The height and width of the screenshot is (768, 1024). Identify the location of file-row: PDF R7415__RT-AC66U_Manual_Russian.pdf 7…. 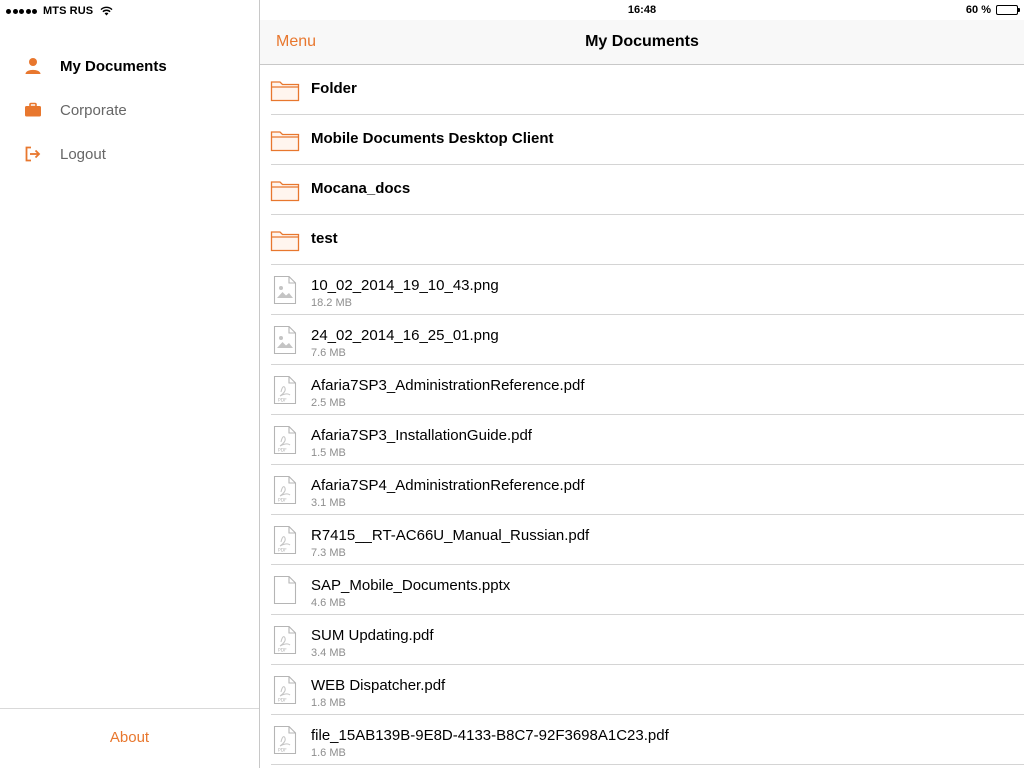
(642, 540).